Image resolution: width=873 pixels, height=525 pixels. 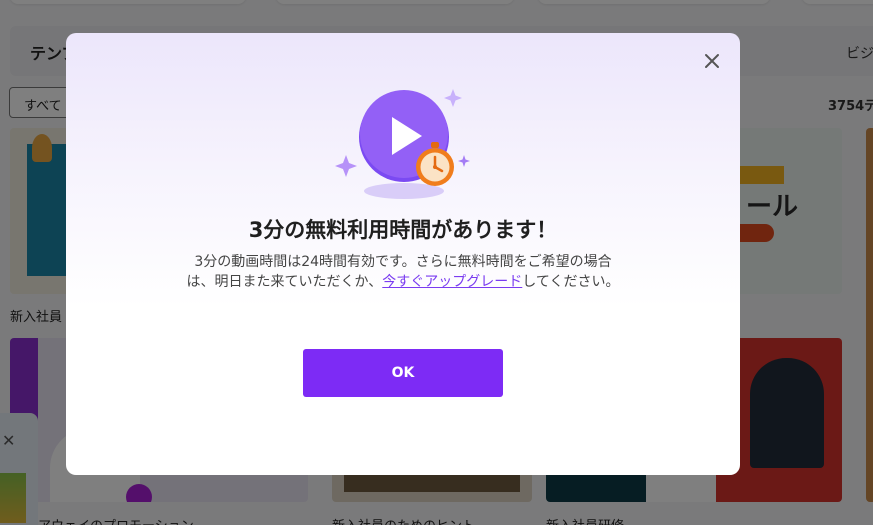 What do you see at coordinates (452, 282) in the screenshot?
I see `upgrade-link: 今すぐアップグレード` at bounding box center [452, 282].